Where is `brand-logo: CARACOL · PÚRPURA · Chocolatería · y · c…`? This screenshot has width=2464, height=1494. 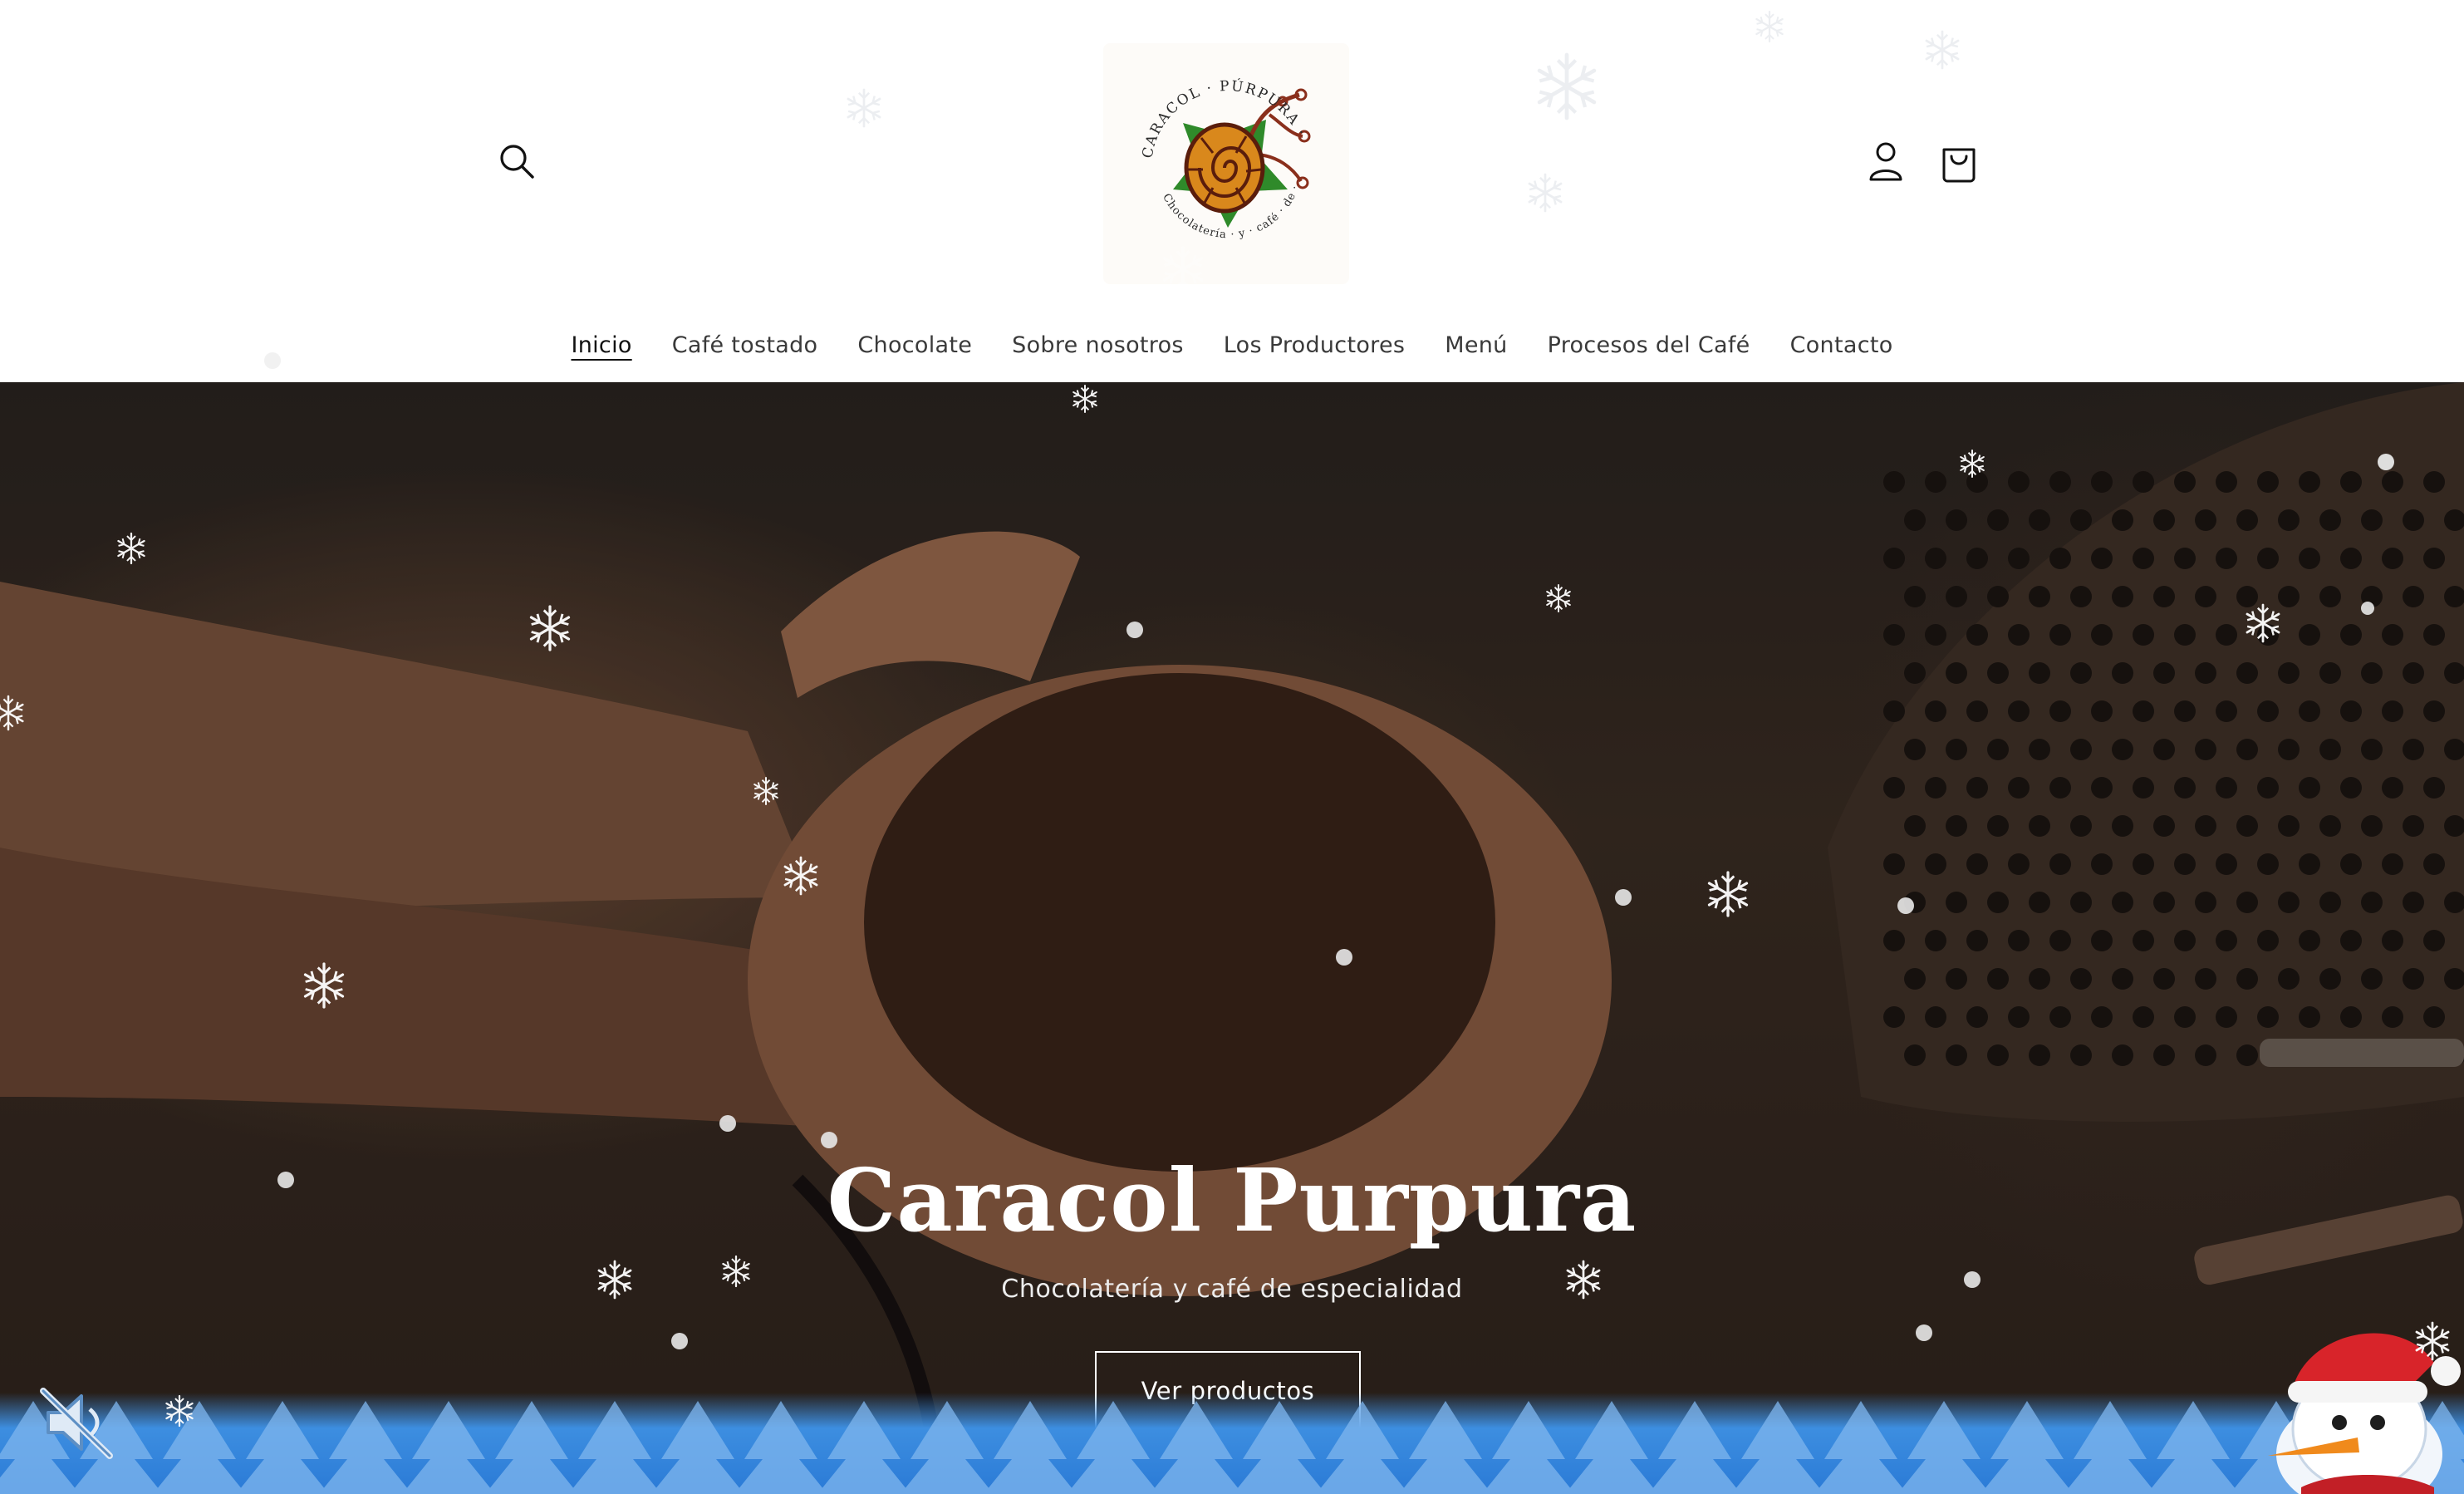 brand-logo: CARACOL · PÚRPURA · Chocolatería · y · c… is located at coordinates (1224, 159).